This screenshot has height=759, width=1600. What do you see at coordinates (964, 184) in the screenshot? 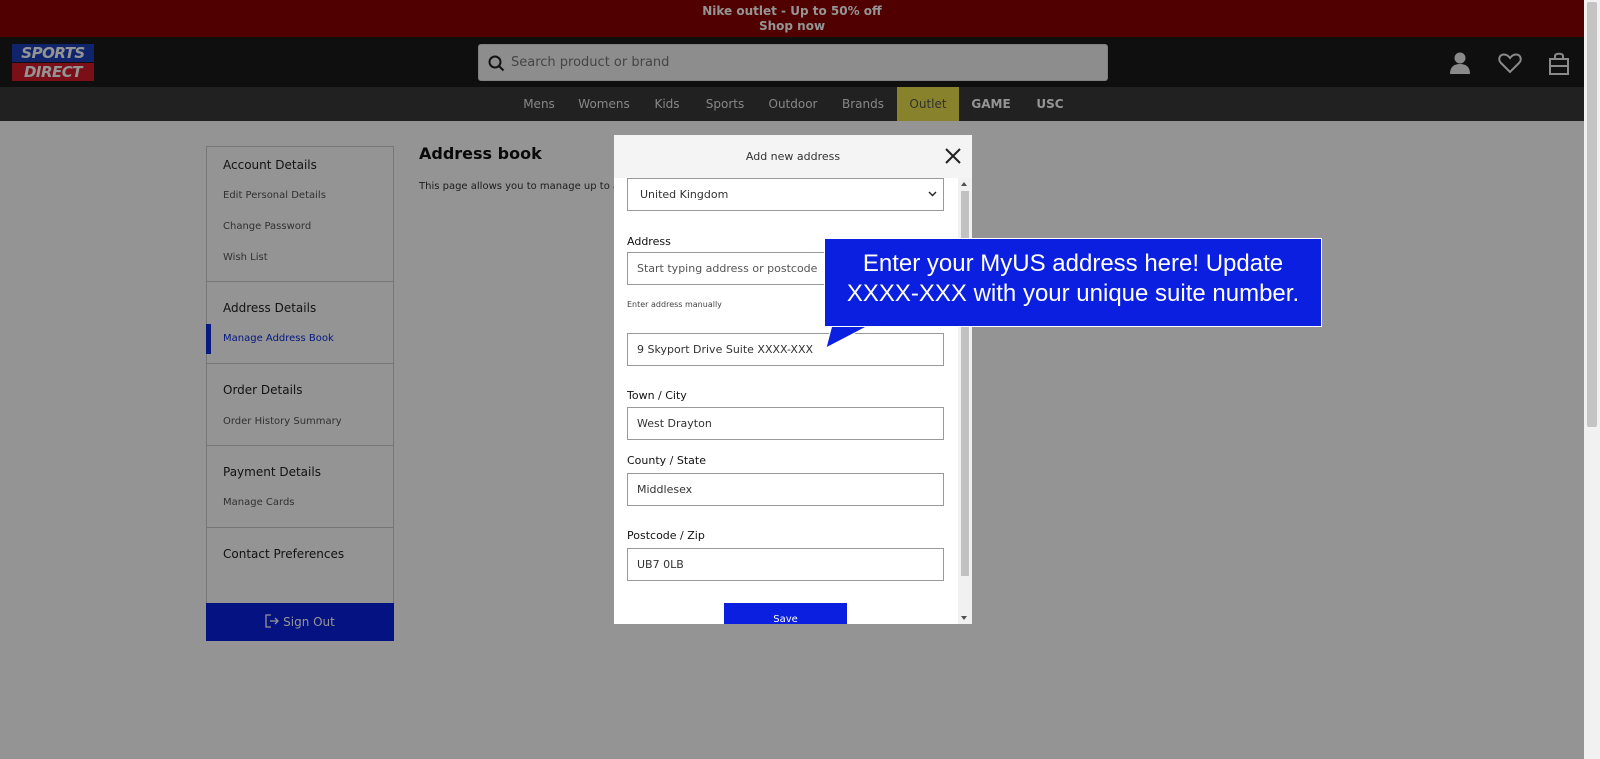
I see `scroll-up-arrow-icon` at bounding box center [964, 184].